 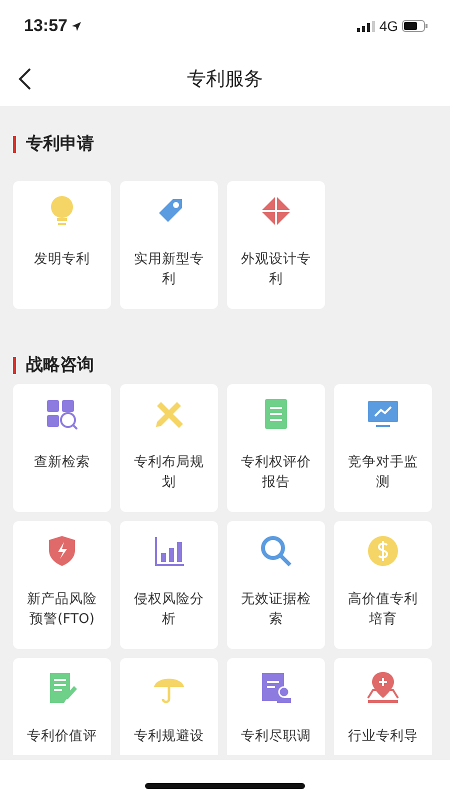 What do you see at coordinates (62, 609) in the screenshot?
I see `service-label: 新产品风险预警(FTO)` at bounding box center [62, 609].